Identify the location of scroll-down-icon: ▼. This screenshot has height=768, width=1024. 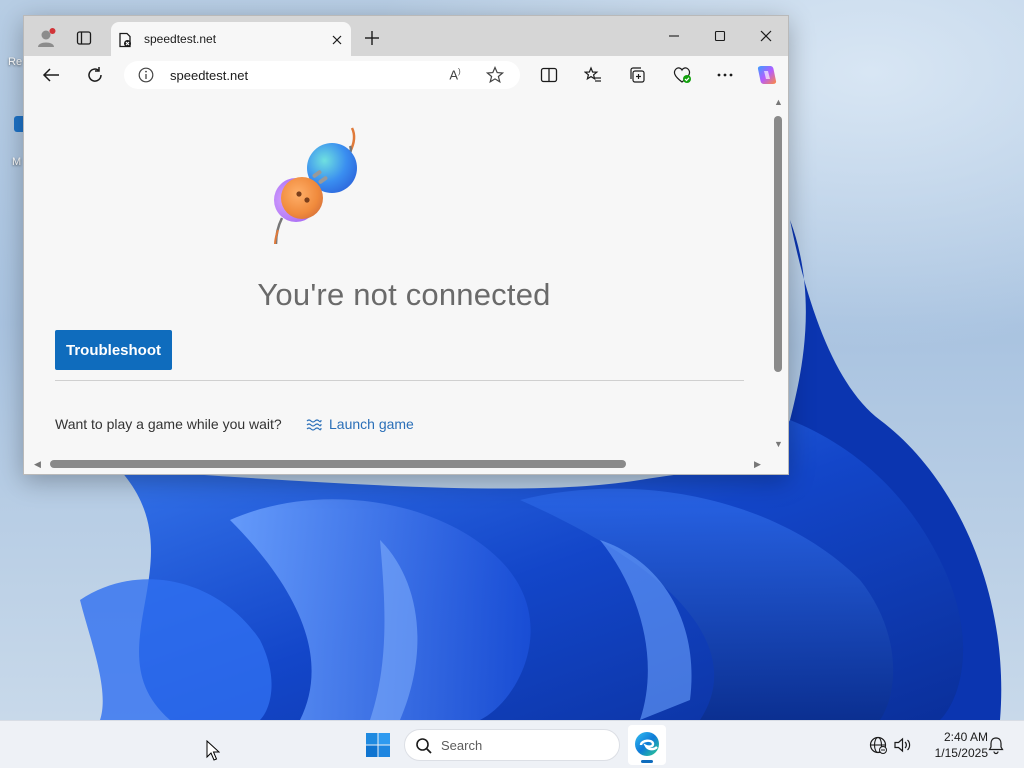
(778, 444).